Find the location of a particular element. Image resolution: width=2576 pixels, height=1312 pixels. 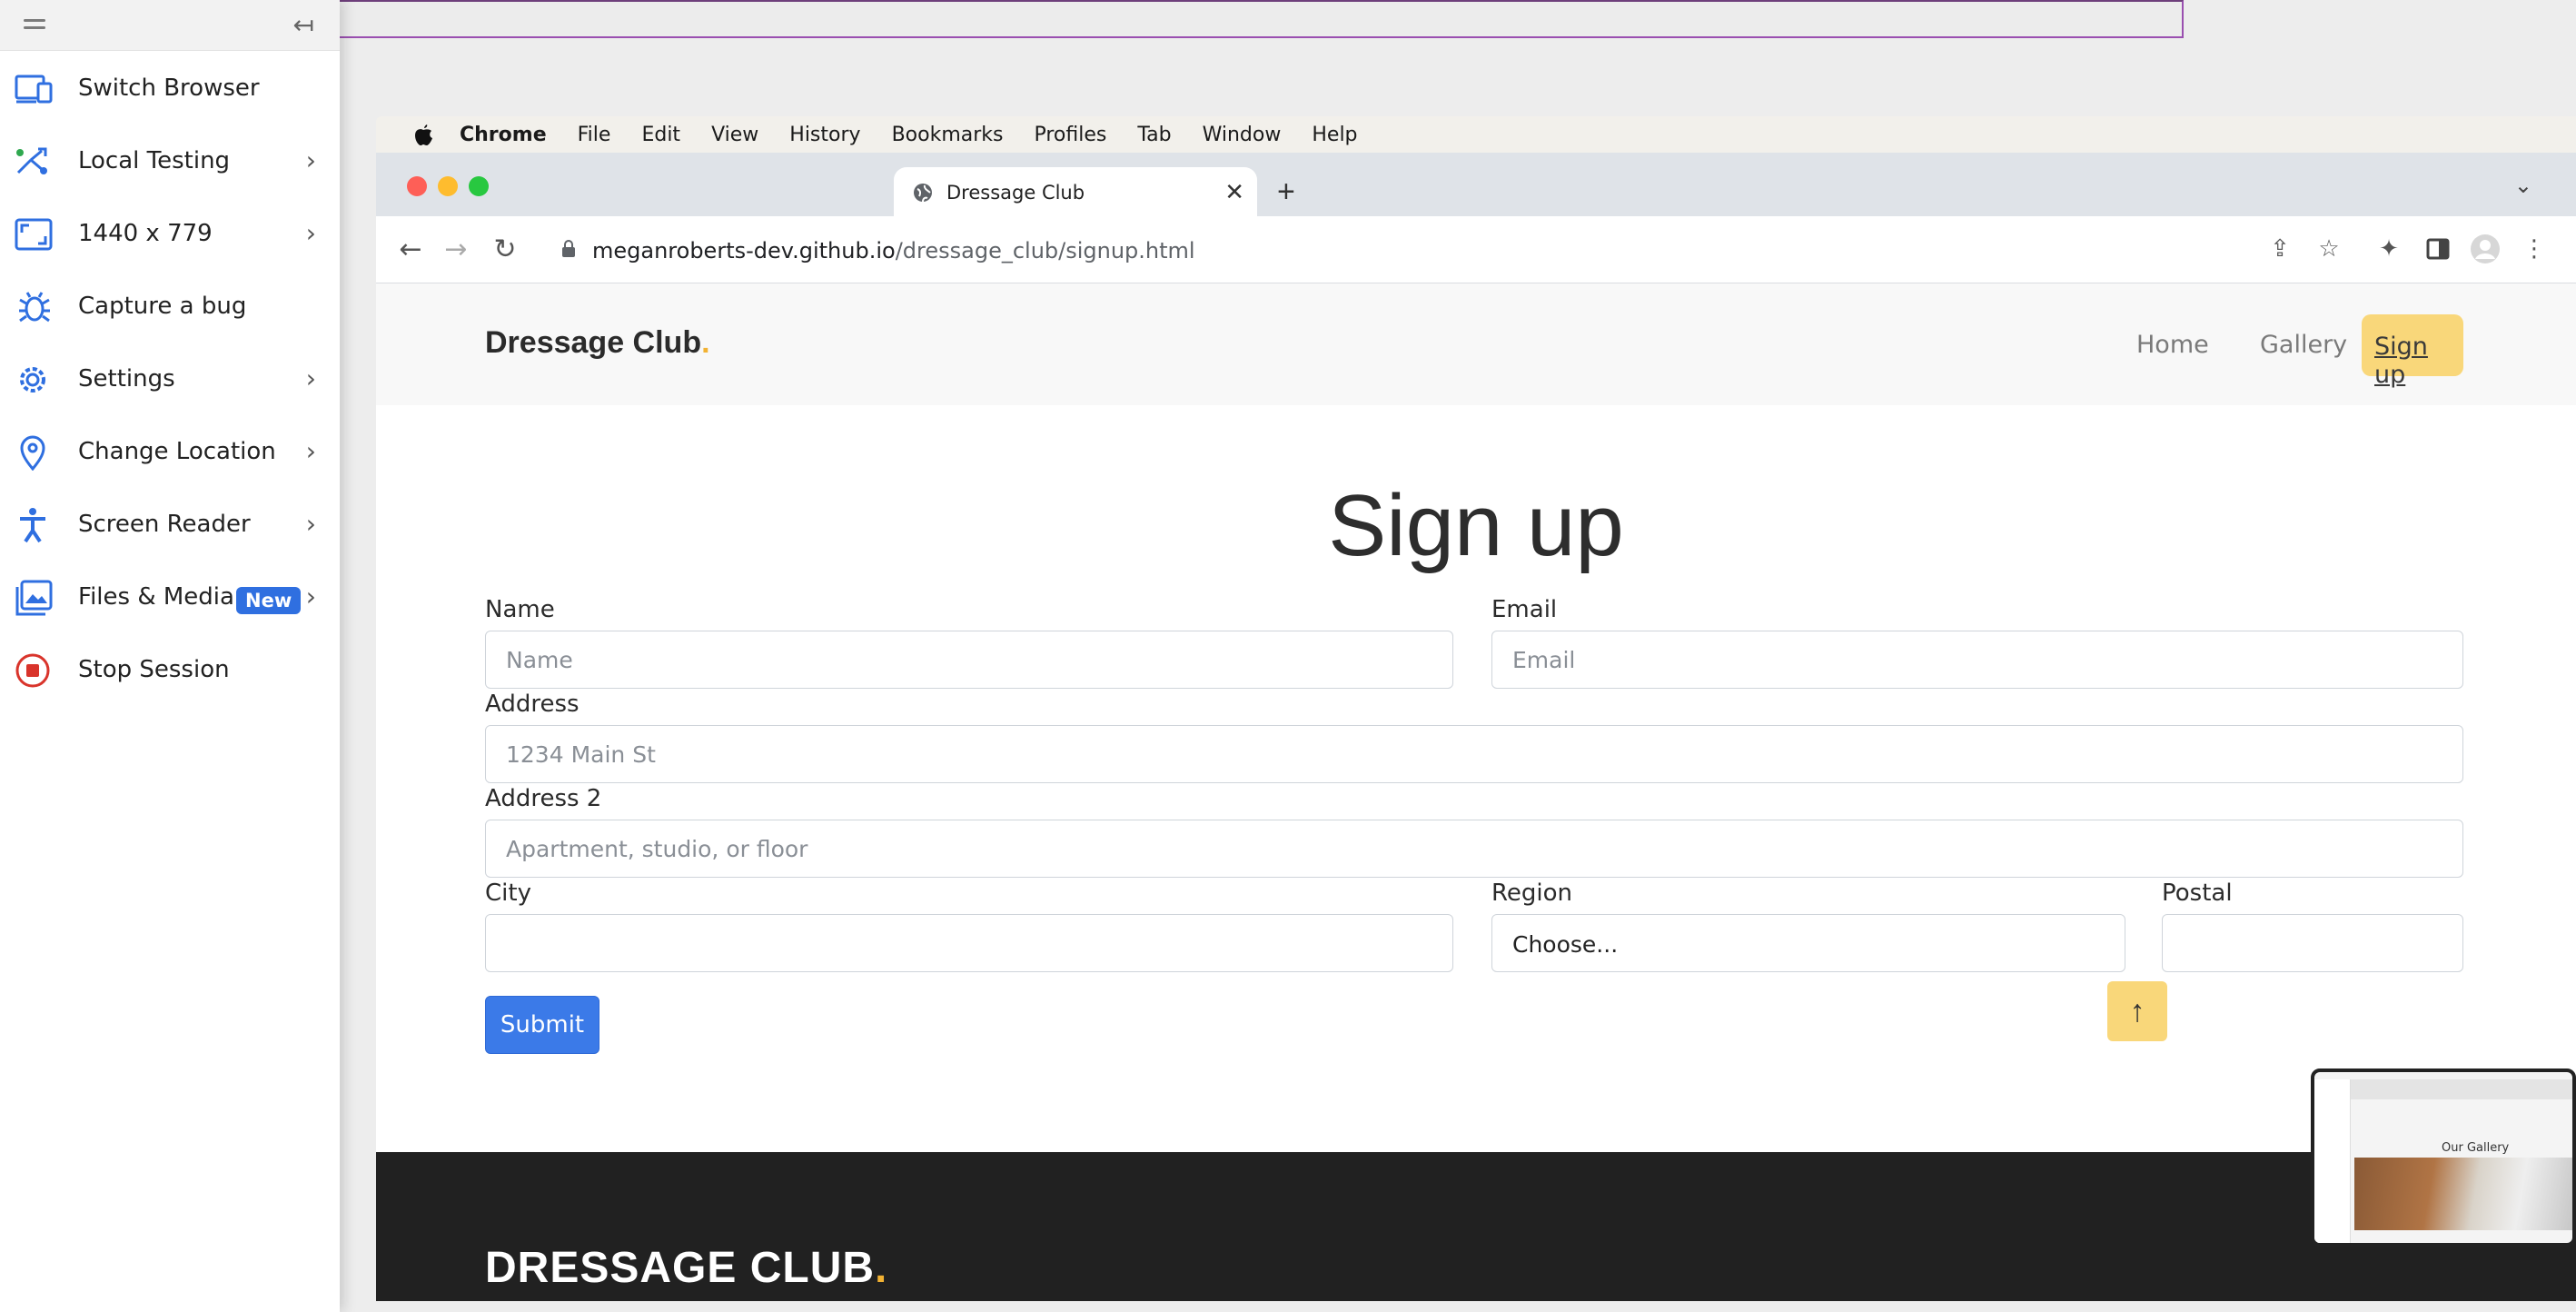

sidebar-header: ↤ is located at coordinates (170, 25).